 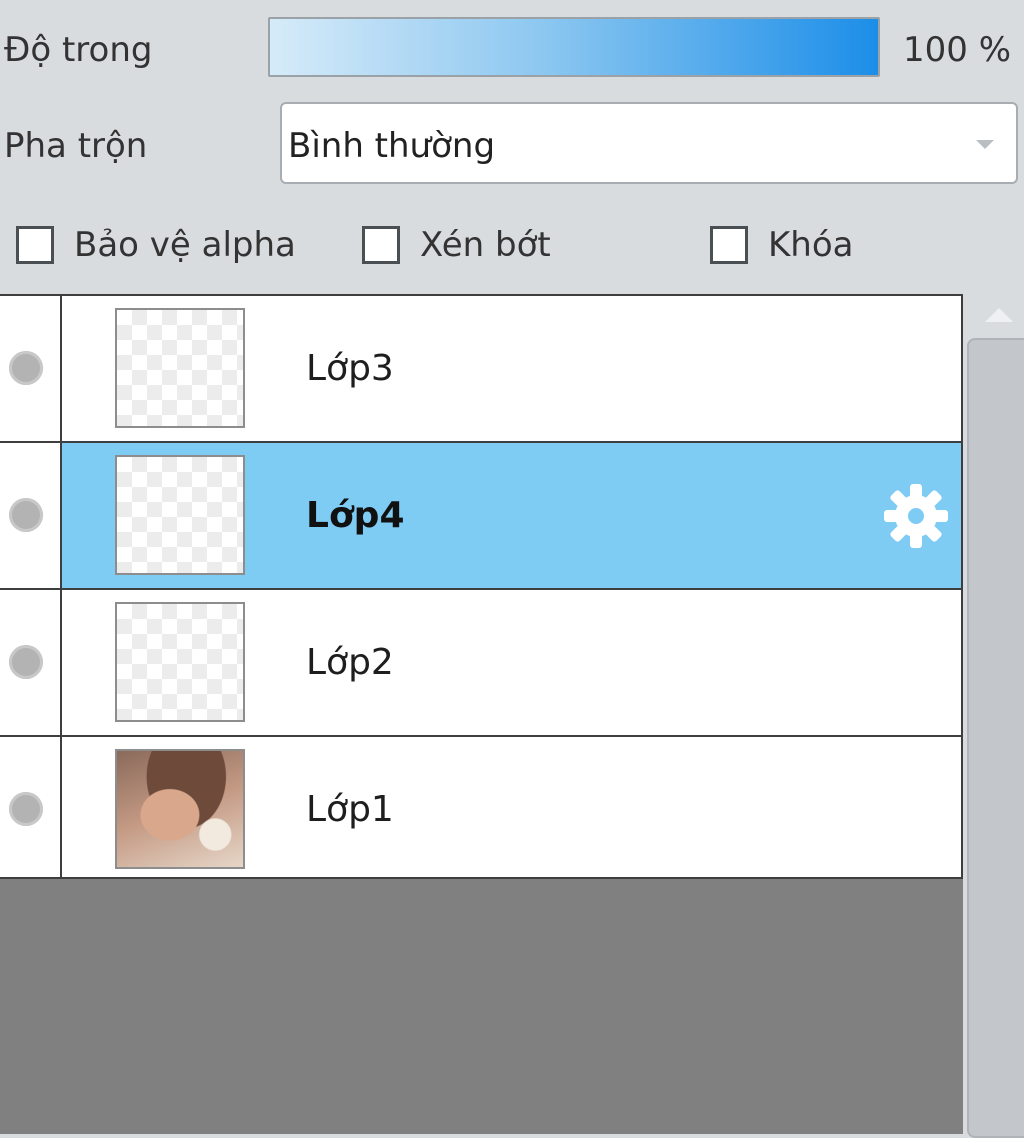 What do you see at coordinates (76, 146) in the screenshot?
I see `blend-mode-label: Pha trộn` at bounding box center [76, 146].